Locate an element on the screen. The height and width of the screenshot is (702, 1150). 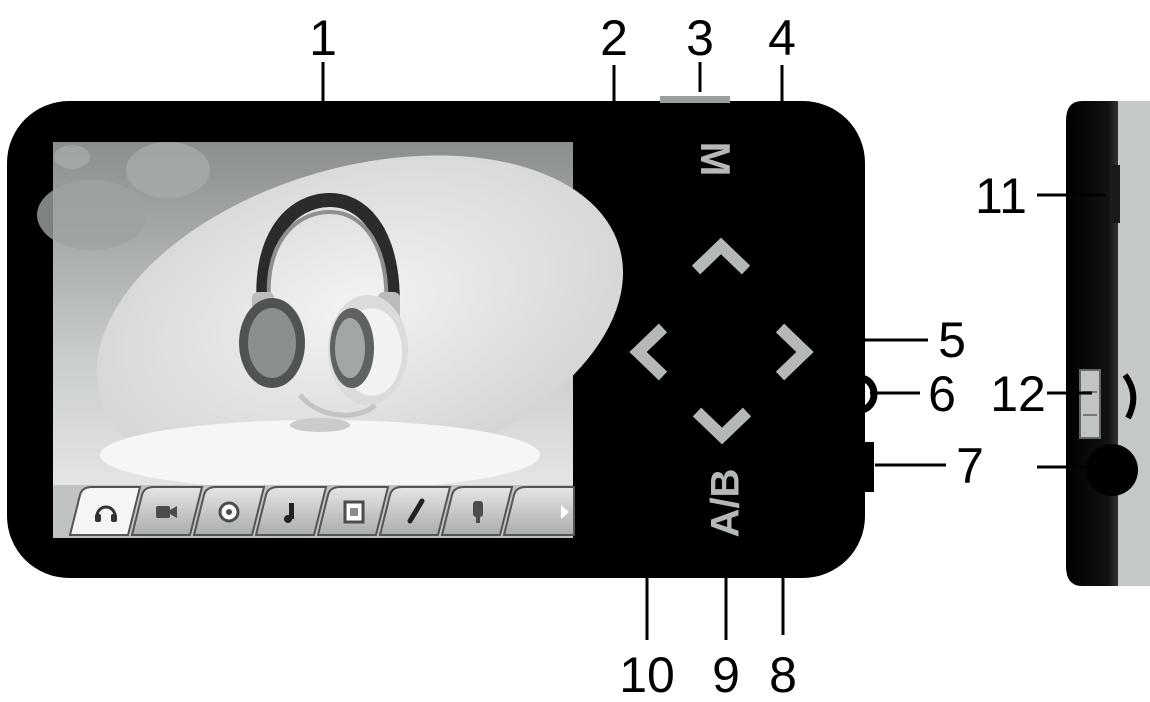
photo-icon is located at coordinates (229, 512).